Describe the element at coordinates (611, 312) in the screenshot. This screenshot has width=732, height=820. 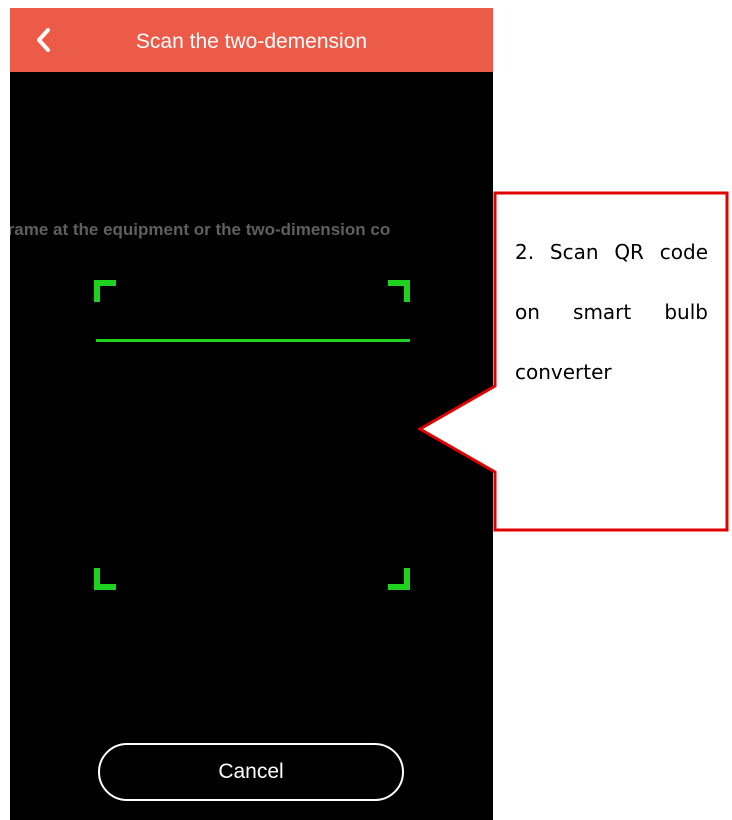
I see `callout-text: 2. Scan QR code on smart bulb converter` at that location.